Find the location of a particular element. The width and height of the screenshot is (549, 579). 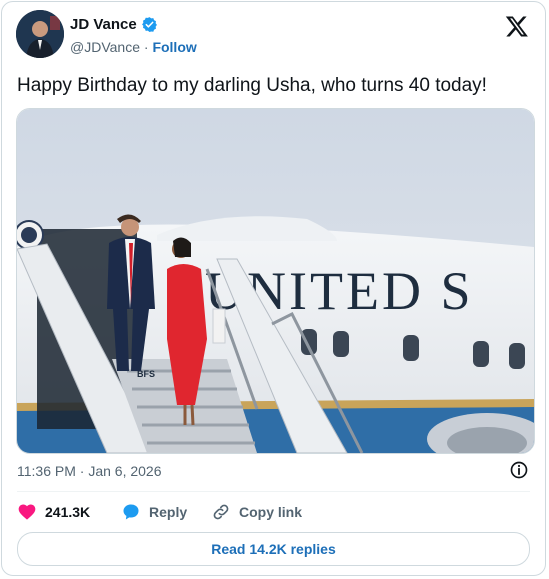

author-handle: @JDVance is located at coordinates (105, 47).